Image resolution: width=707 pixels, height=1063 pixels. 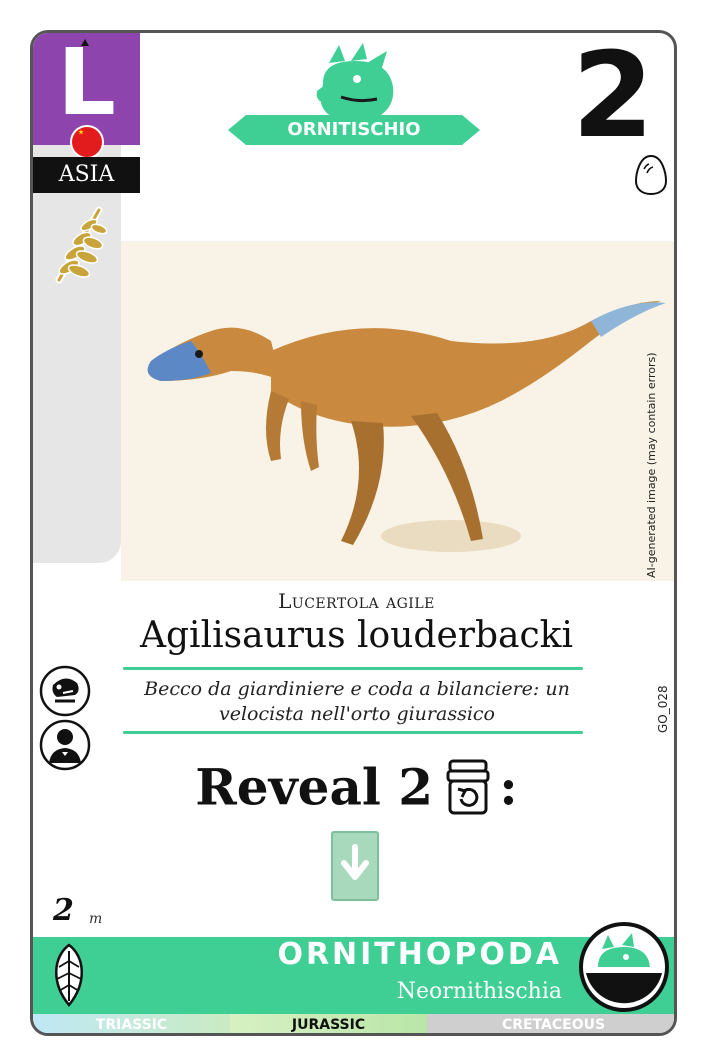 What do you see at coordinates (65, 691) in the screenshot?
I see `bone-fight-icon` at bounding box center [65, 691].